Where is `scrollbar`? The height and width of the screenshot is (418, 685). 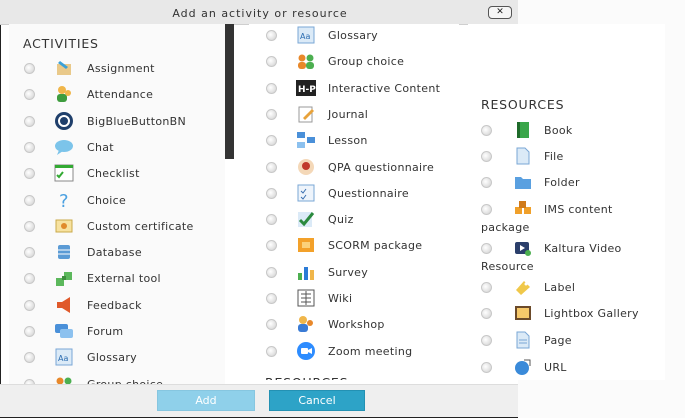 scrollbar is located at coordinates (229, 91).